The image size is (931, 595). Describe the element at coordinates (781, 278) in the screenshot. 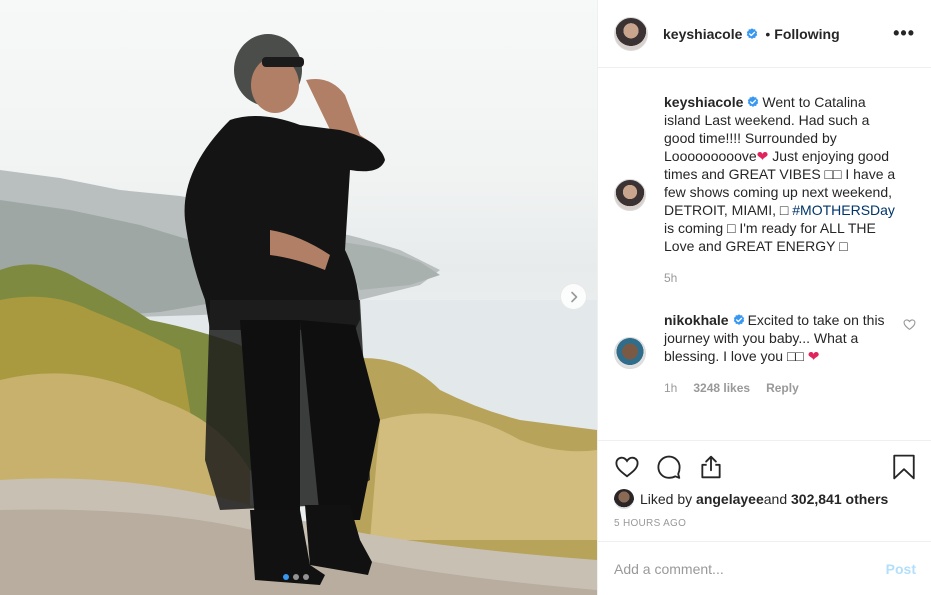

I see `caption-meta: 5h` at that location.